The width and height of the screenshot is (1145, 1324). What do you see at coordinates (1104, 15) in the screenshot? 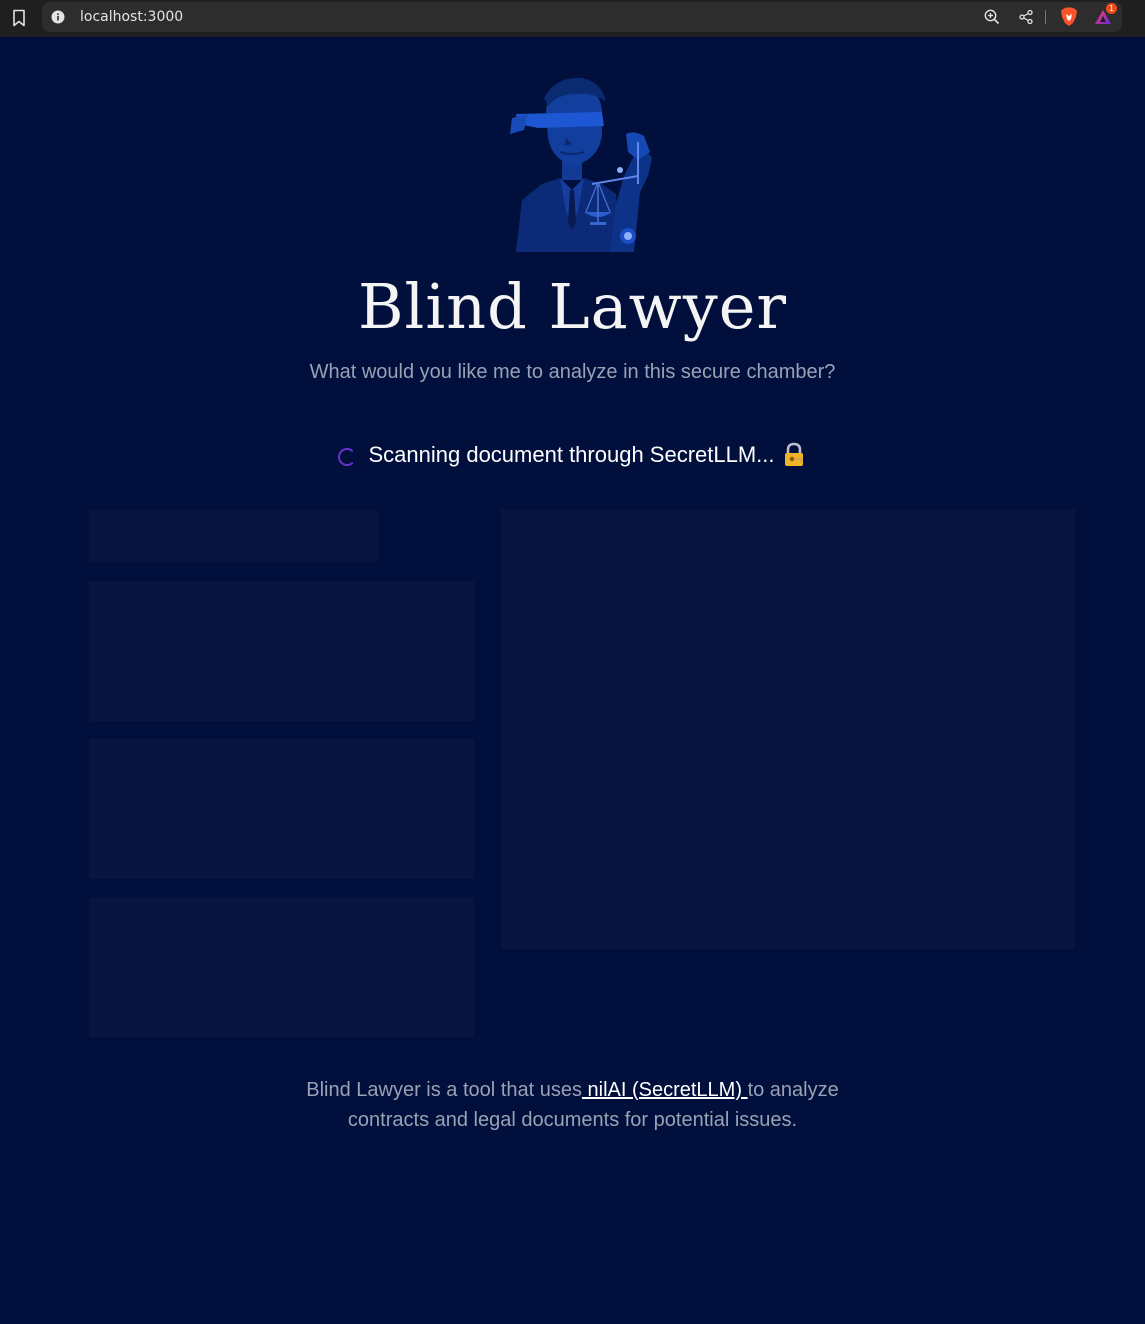
I see `brave-rewards-icon: 1` at bounding box center [1104, 15].